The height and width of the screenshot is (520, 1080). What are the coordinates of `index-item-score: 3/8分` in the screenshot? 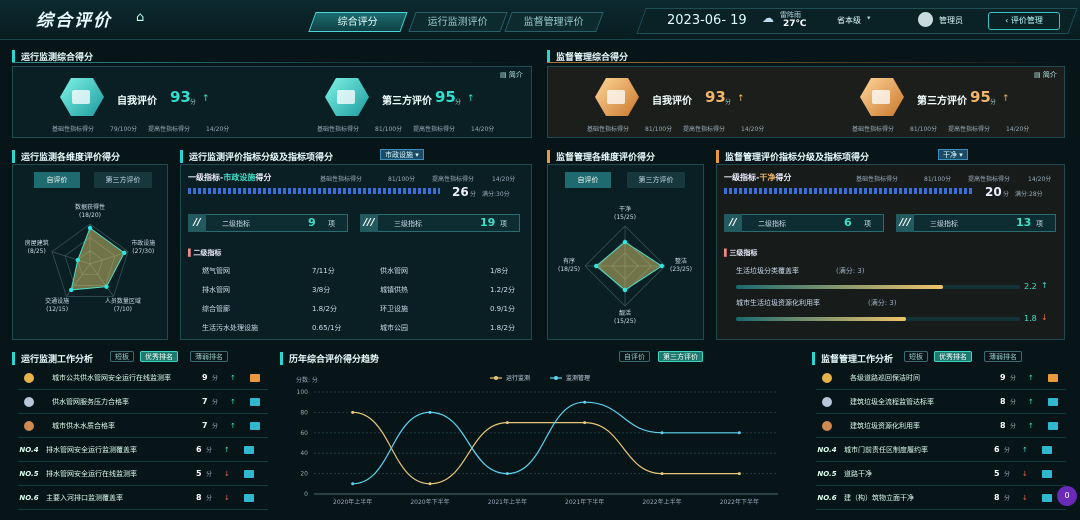 It's located at (321, 290).